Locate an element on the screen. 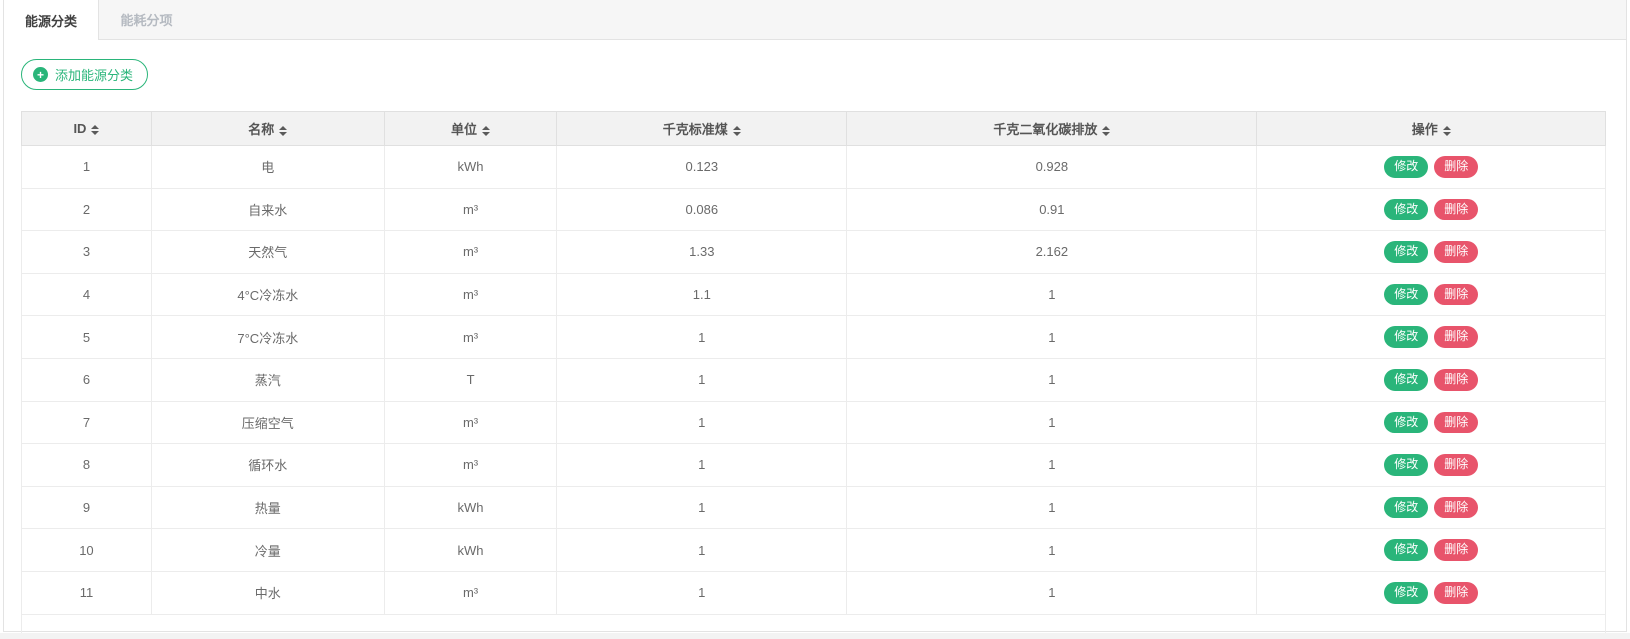 The width and height of the screenshot is (1630, 639). cell-name: 蒸汽 is located at coordinates (267, 379).